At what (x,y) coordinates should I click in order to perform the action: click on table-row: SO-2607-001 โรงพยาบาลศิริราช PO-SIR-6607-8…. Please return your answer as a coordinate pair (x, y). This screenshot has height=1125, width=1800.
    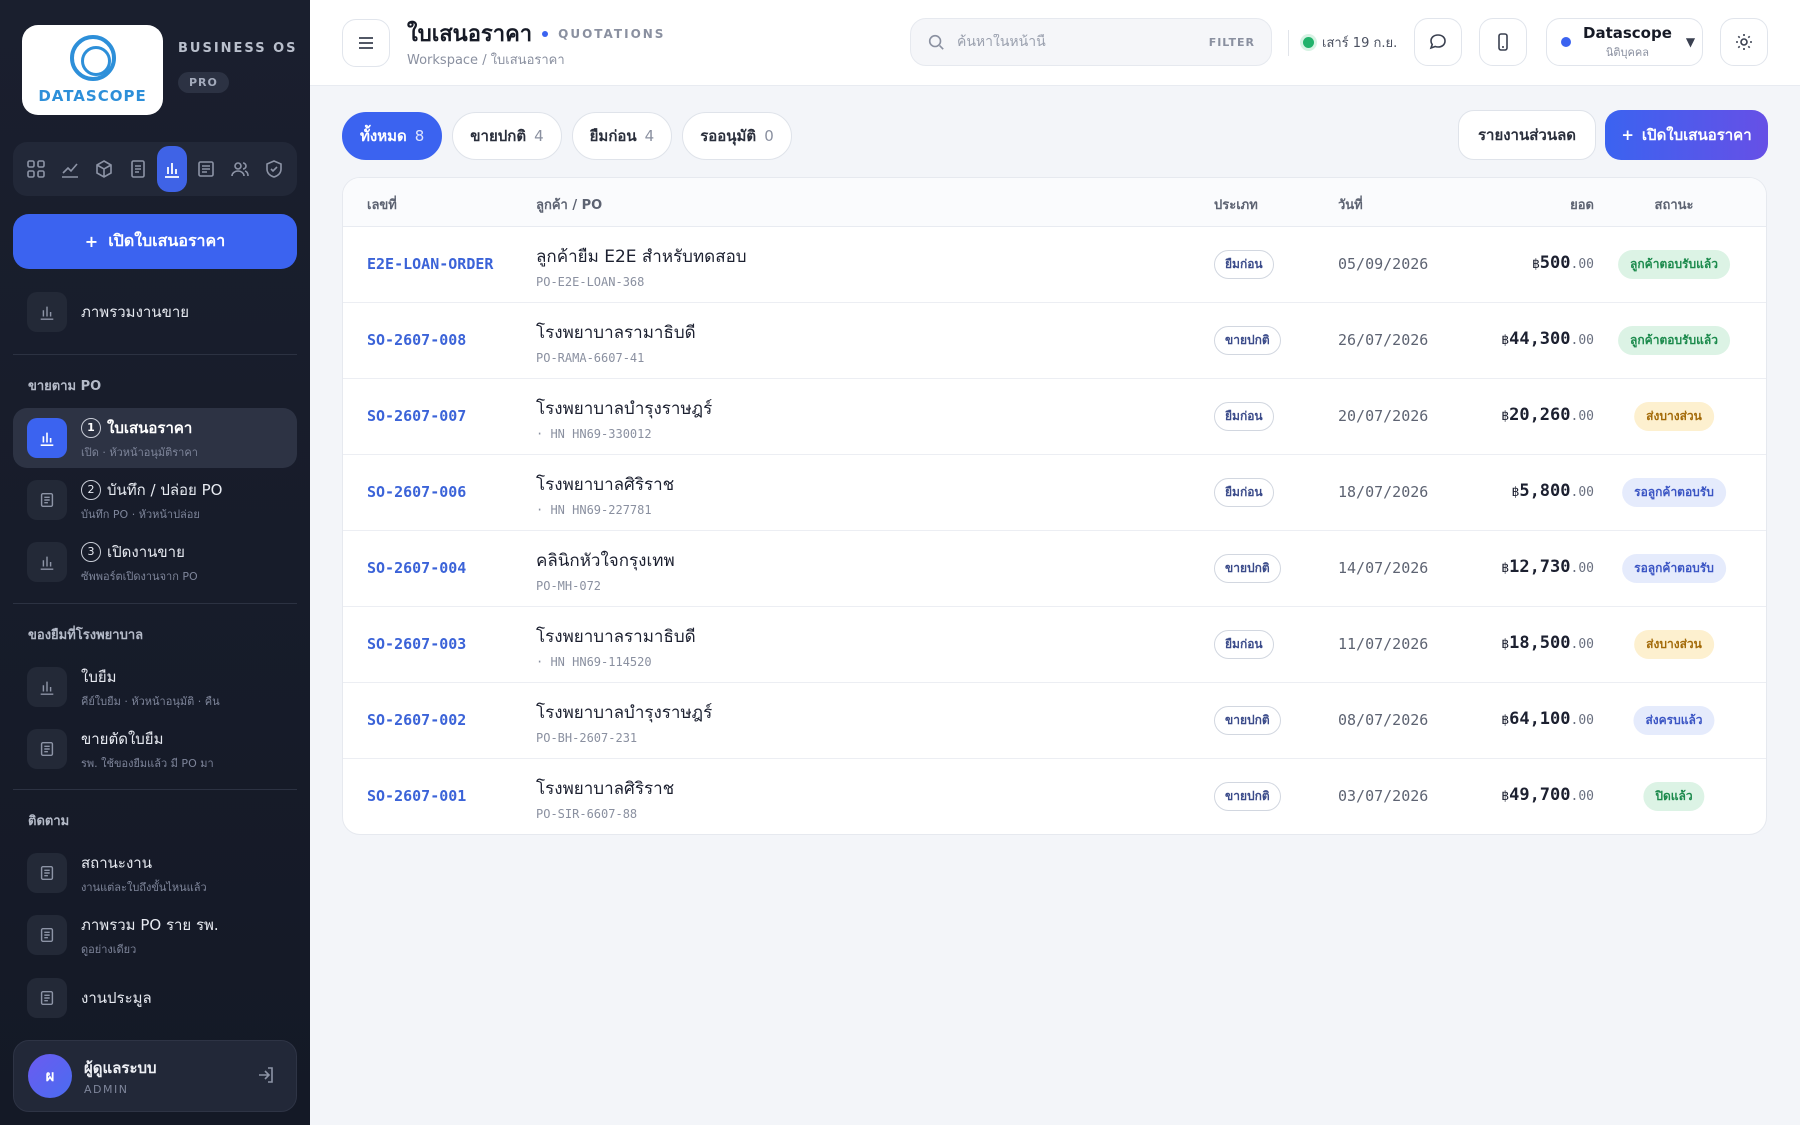
    Looking at the image, I should click on (1054, 796).